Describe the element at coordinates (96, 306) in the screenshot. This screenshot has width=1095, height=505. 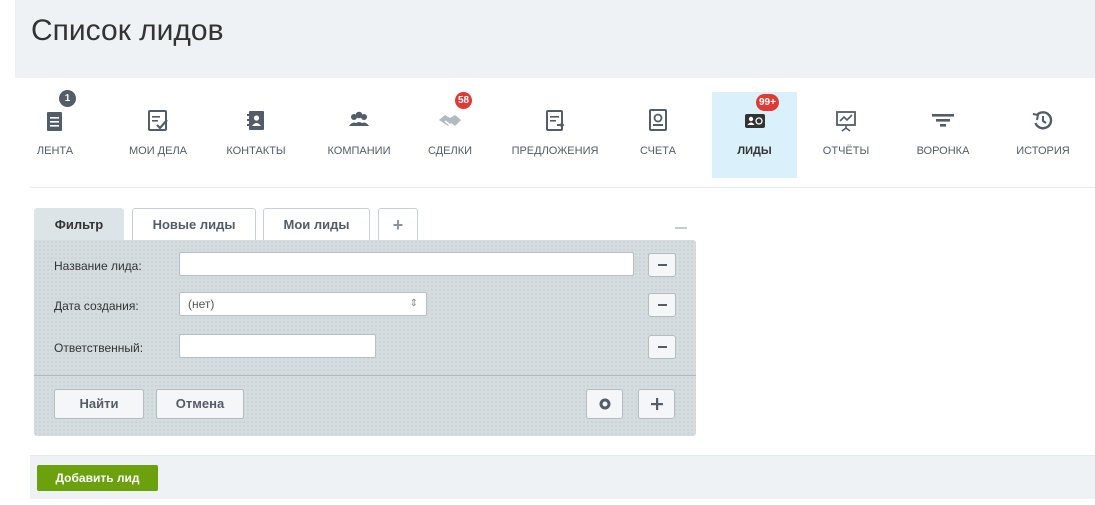
I see `created-date-label: Дата создания:` at that location.